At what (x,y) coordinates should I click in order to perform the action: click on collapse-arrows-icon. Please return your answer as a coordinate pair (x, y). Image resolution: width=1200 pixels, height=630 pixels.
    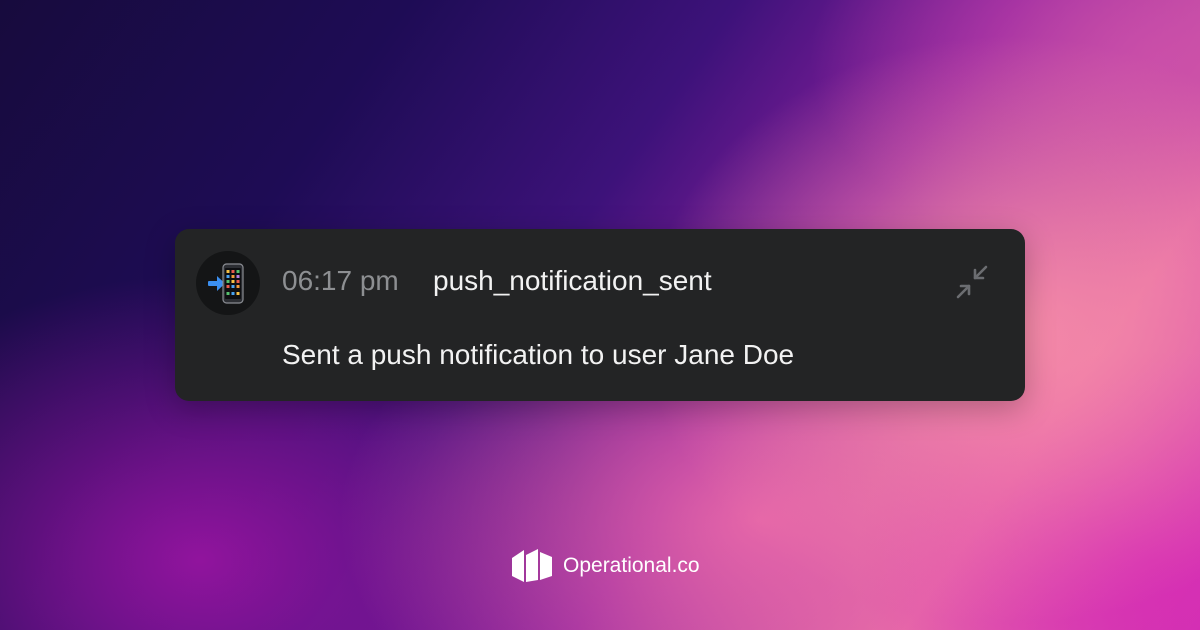
    Looking at the image, I should click on (972, 282).